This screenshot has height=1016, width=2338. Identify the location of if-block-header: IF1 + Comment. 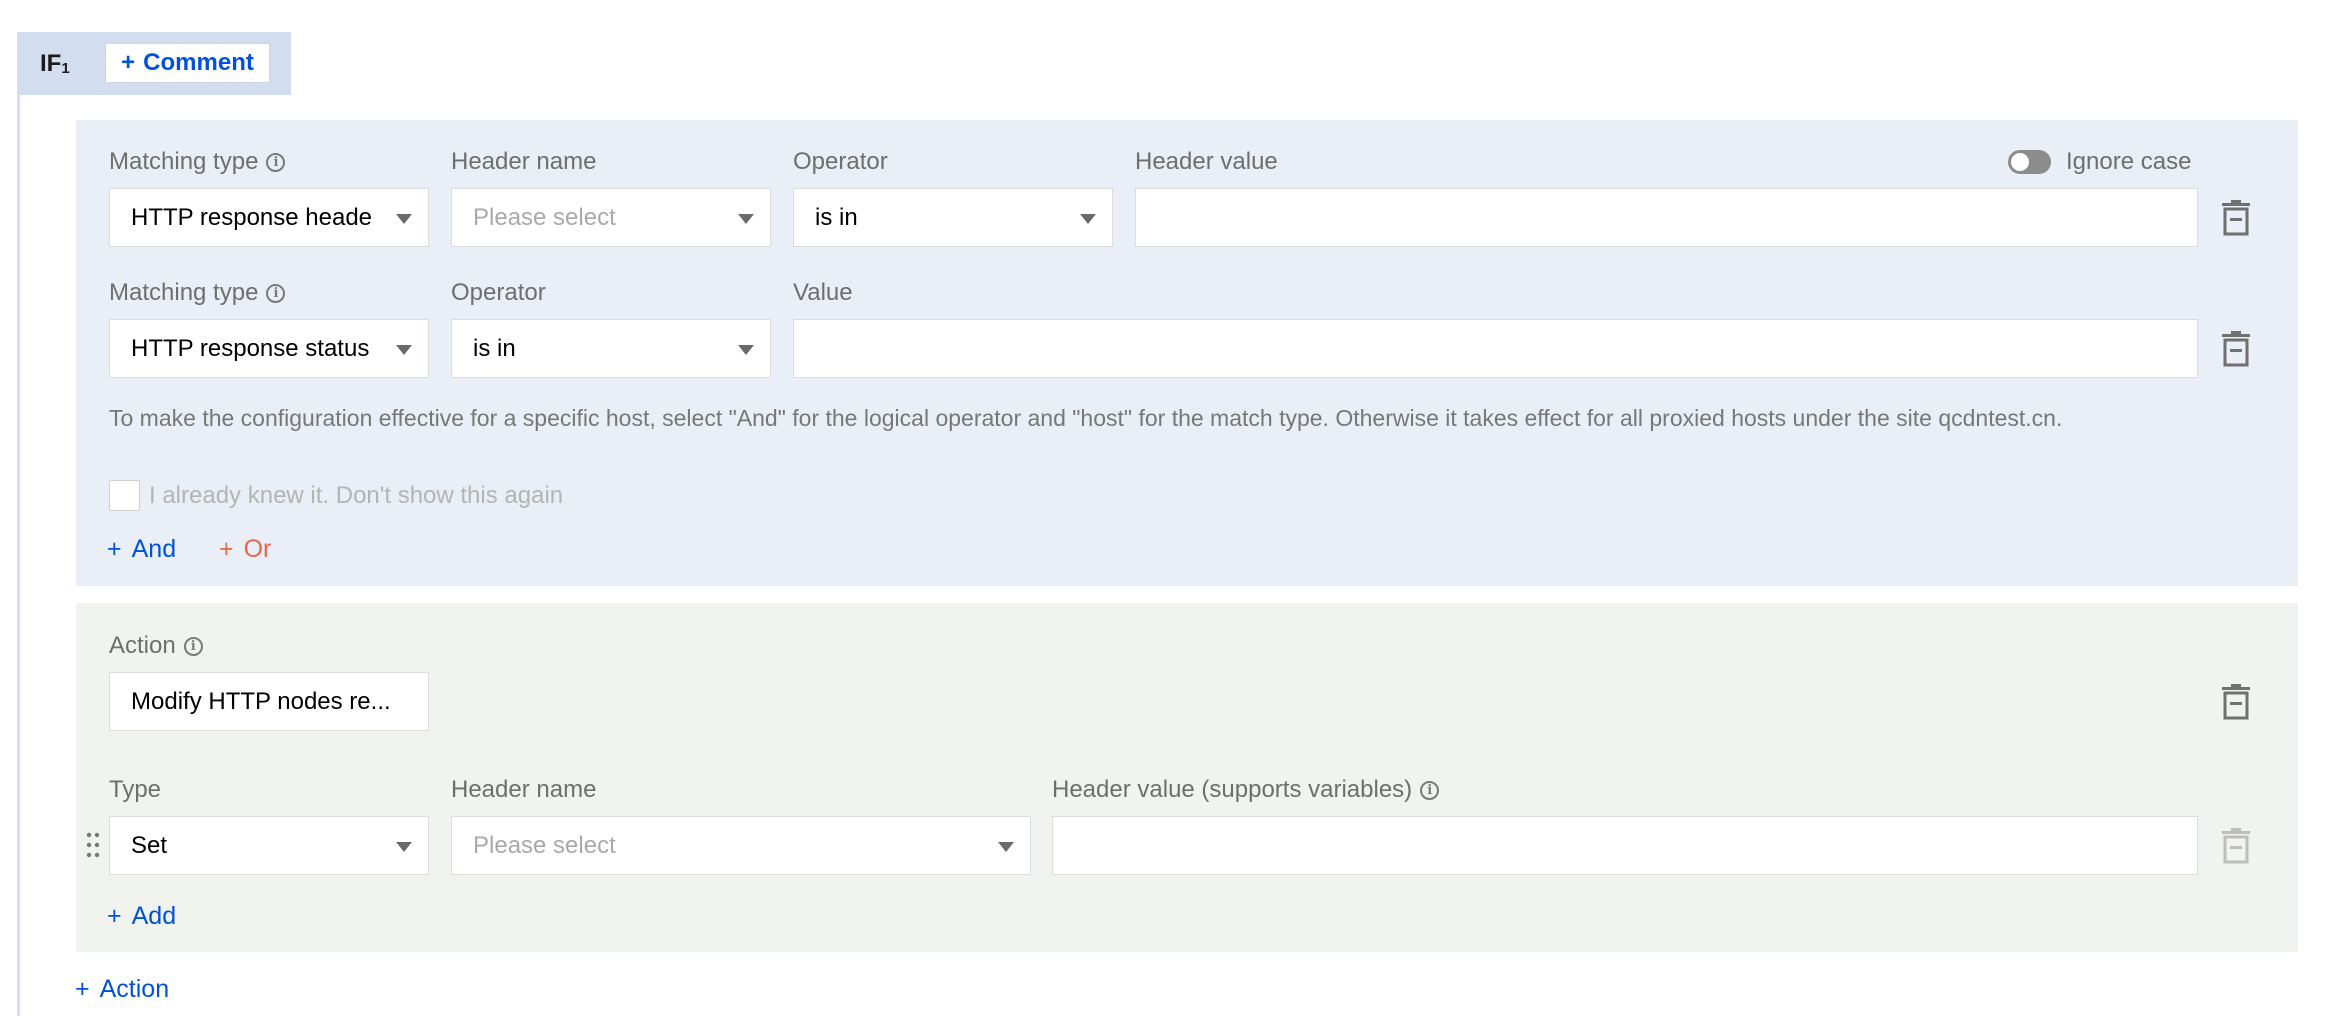
(154, 63).